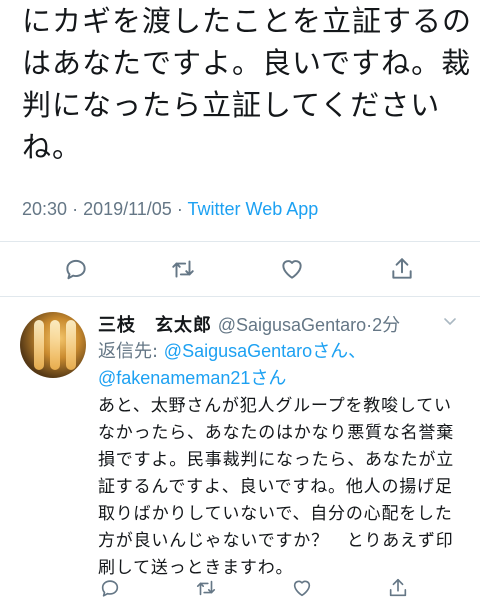 This screenshot has width=480, height=608. Describe the element at coordinates (127, 209) in the screenshot. I see `tweet-date: 2019/11/05` at that location.